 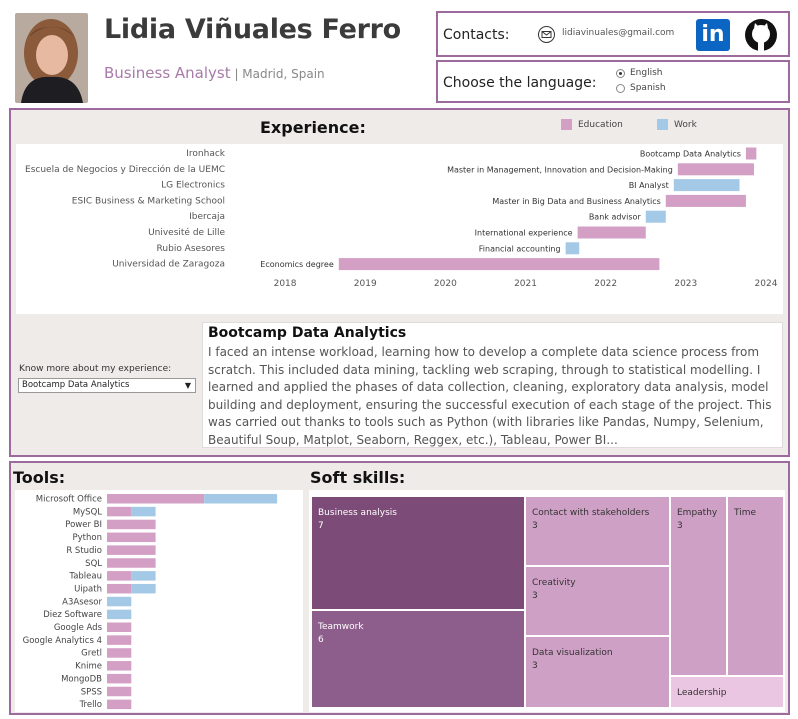 What do you see at coordinates (685, 124) in the screenshot?
I see `legend-label: Work` at bounding box center [685, 124].